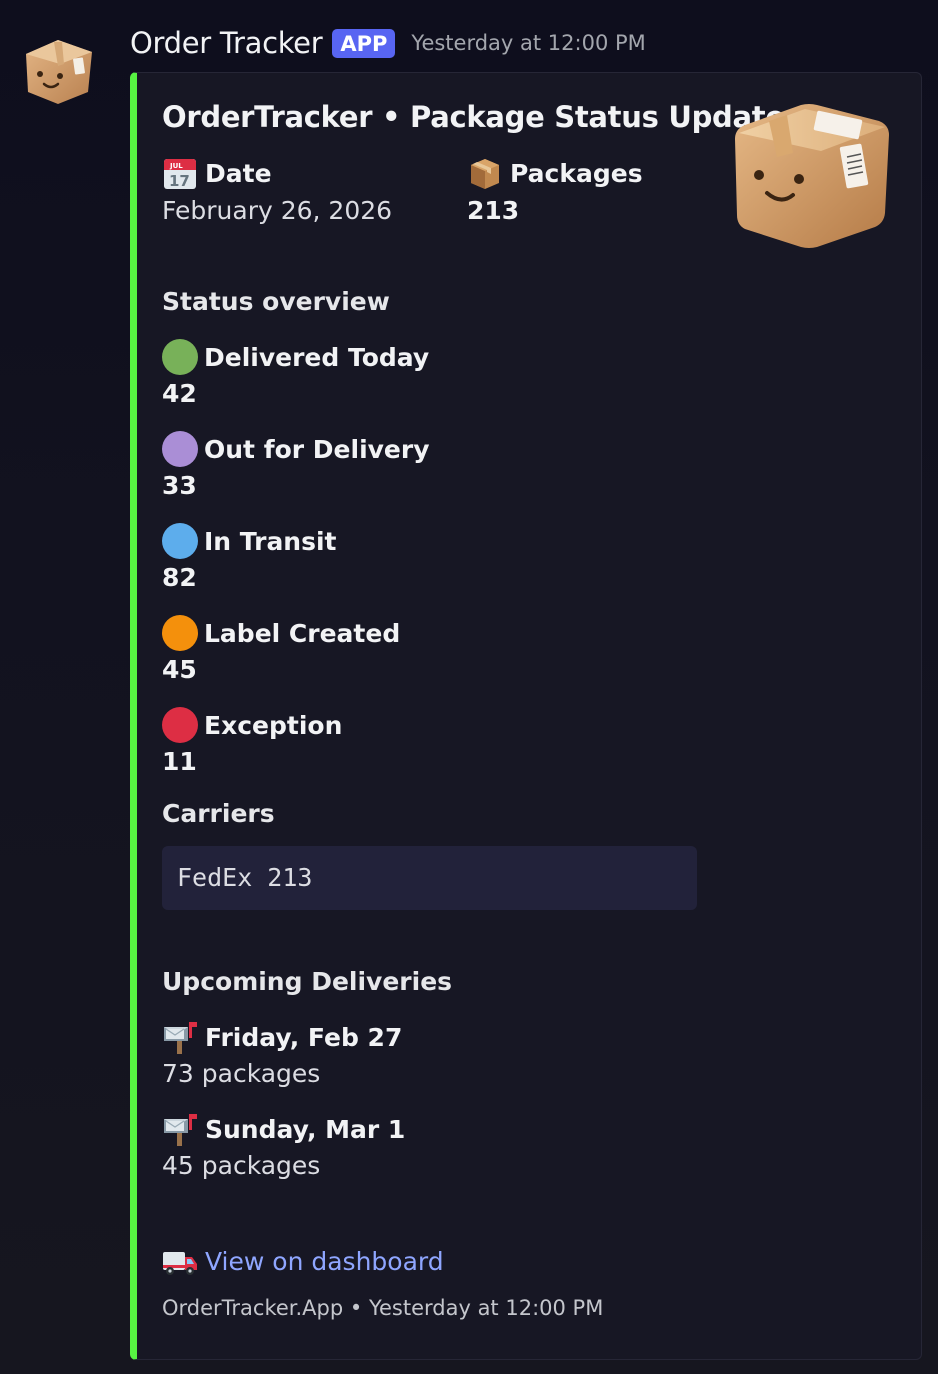 The height and width of the screenshot is (1374, 938). I want to click on field-date: JUL 17 Date February 26, 2026, so click(277, 193).